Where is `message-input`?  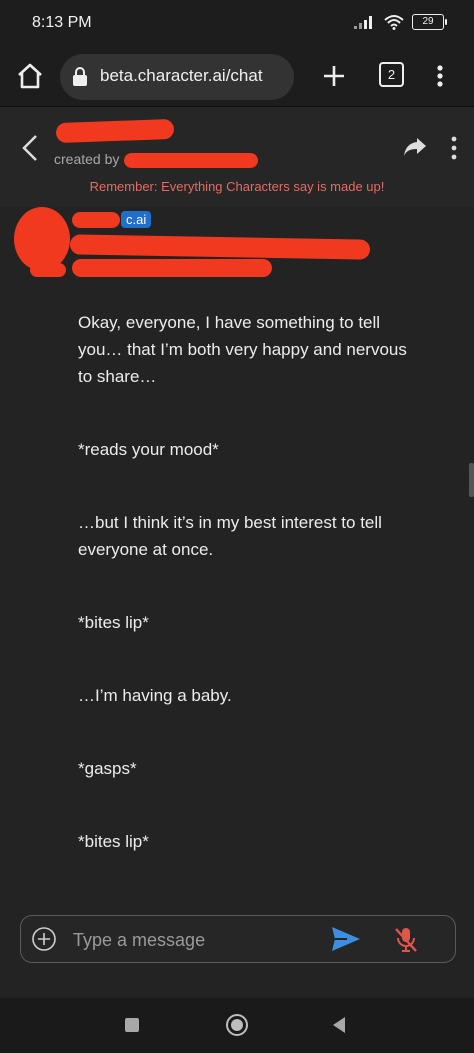
message-input is located at coordinates (198, 940).